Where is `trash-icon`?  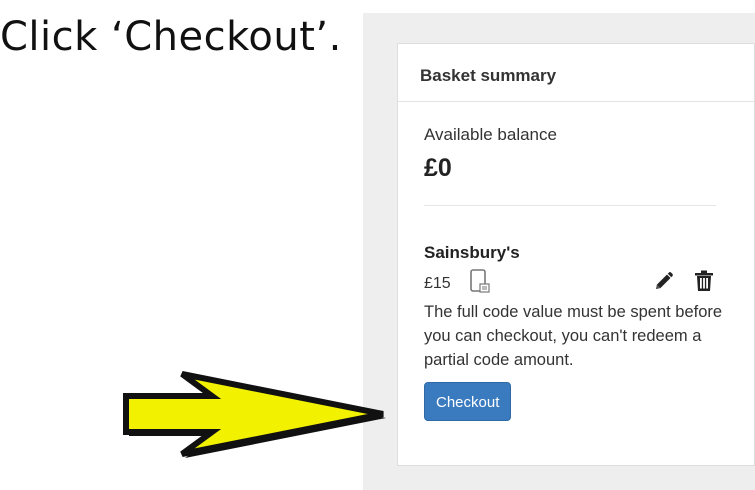
trash-icon is located at coordinates (704, 281).